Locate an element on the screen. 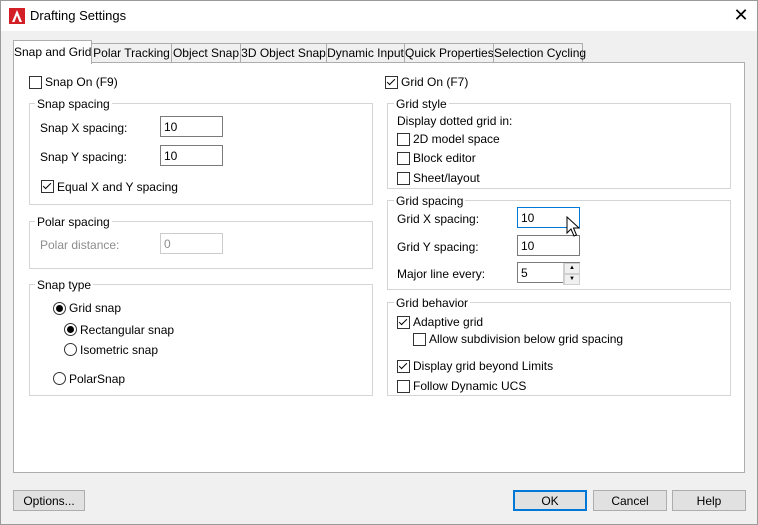  autocad-app-icon is located at coordinates (17, 16).